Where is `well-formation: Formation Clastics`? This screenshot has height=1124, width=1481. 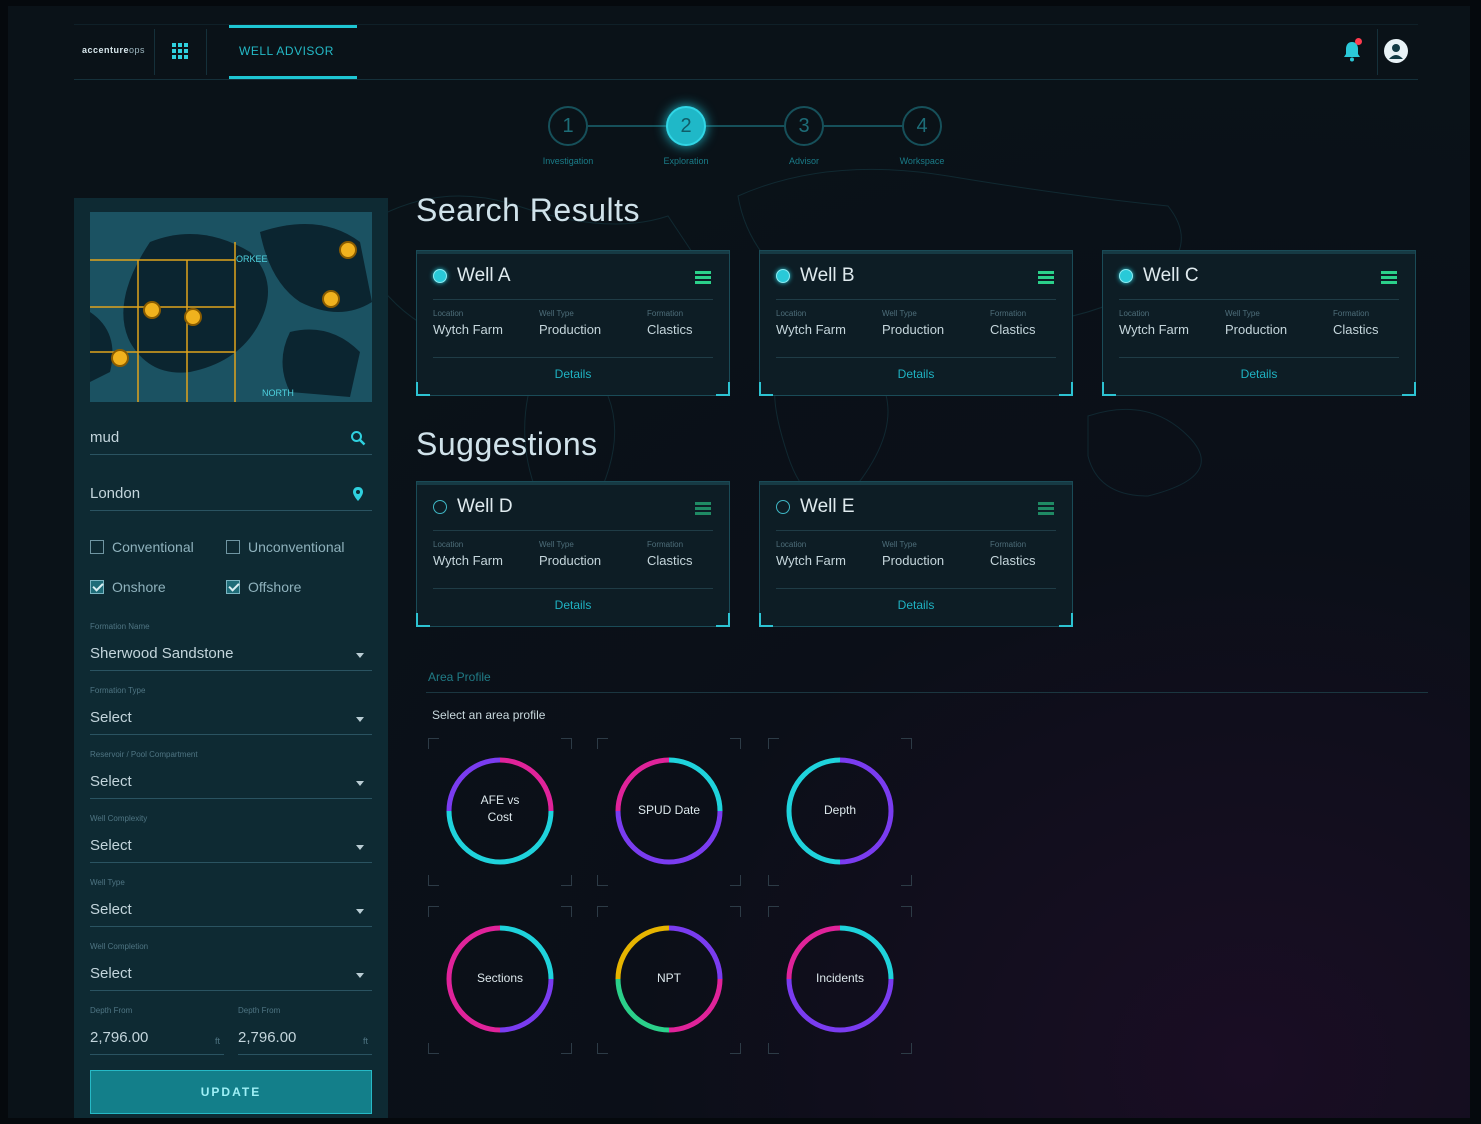
well-formation: Formation Clastics is located at coordinates (670, 323).